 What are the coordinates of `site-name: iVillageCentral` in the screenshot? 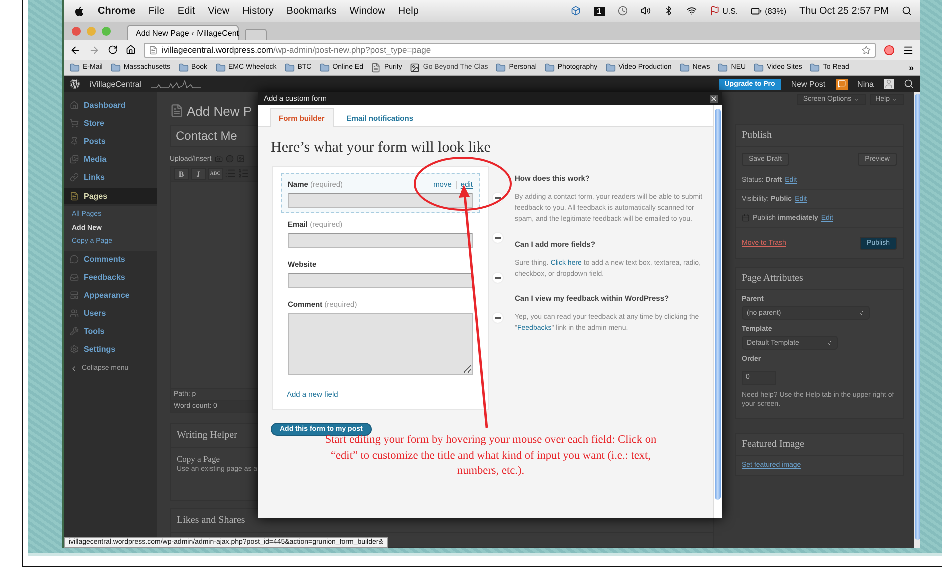 It's located at (116, 84).